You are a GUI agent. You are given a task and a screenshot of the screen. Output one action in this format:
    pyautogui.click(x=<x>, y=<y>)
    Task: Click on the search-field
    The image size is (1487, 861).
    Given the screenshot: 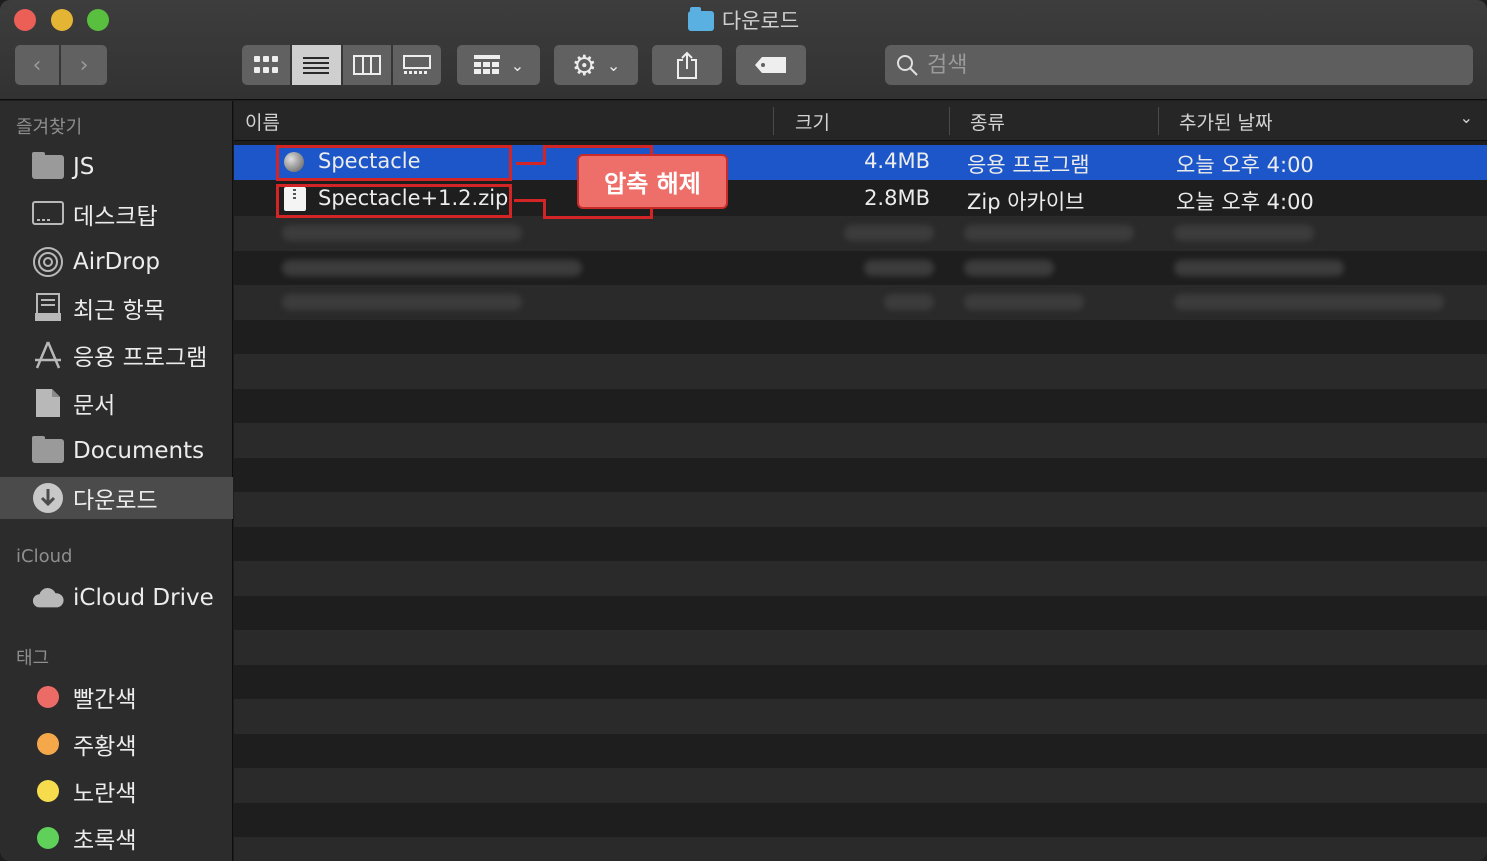 What is the action you would take?
    pyautogui.click(x=1179, y=65)
    